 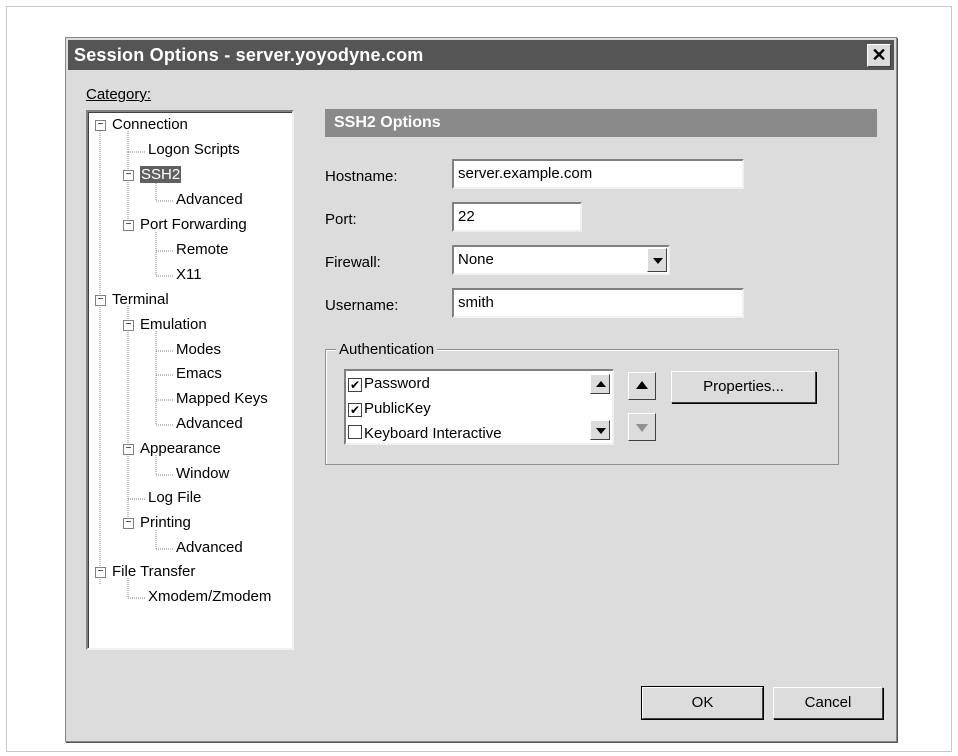 I want to click on expander-file-transfer: −, so click(x=100, y=572).